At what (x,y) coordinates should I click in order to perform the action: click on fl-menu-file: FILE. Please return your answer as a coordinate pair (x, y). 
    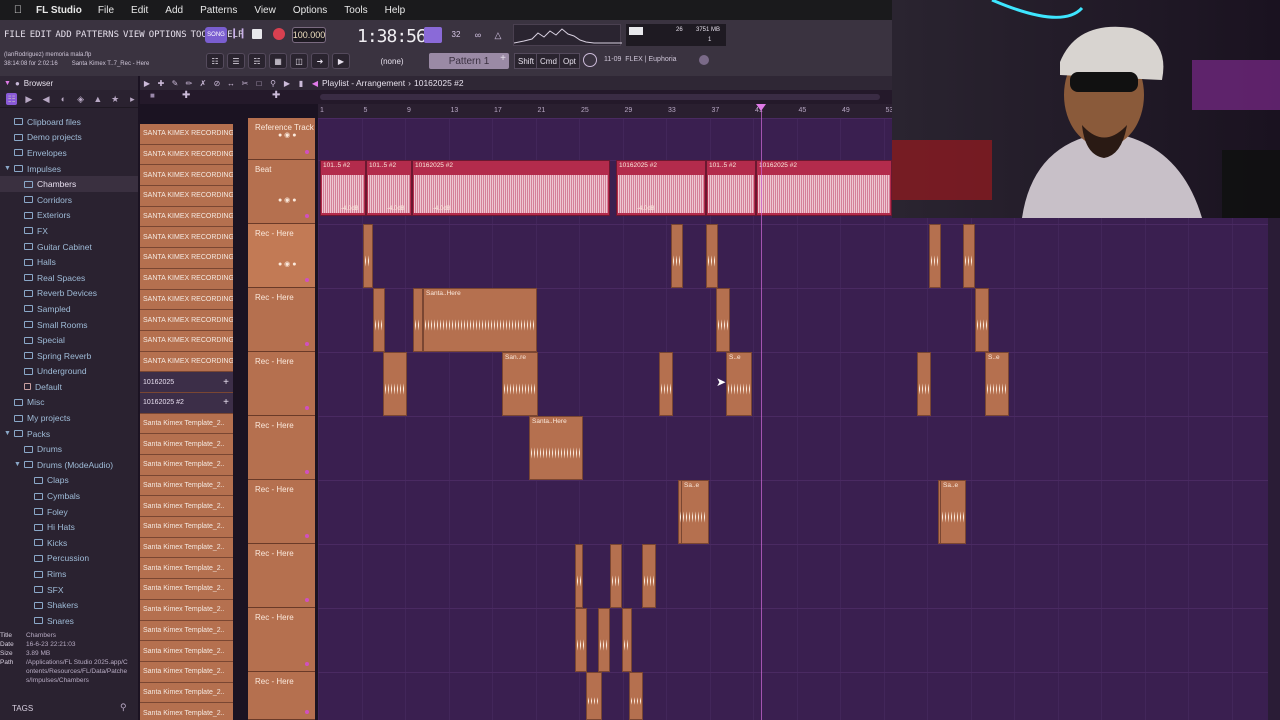
    Looking at the image, I should click on (15, 35).